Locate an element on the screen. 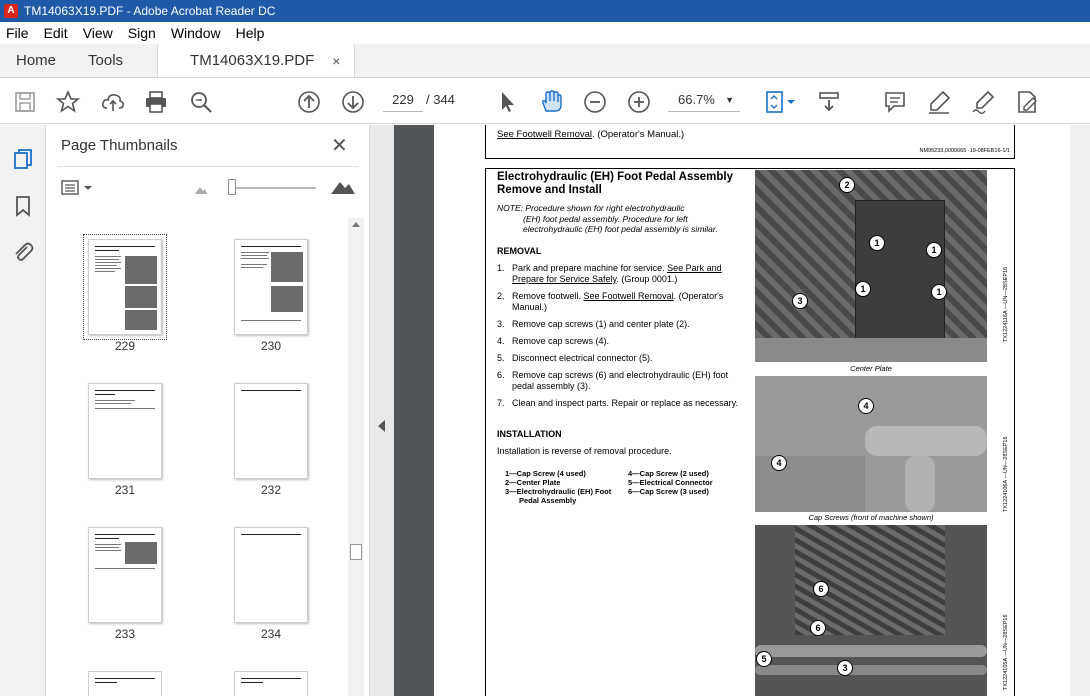 Image resolution: width=1090 pixels, height=696 pixels. zoom-in-icon is located at coordinates (639, 102).